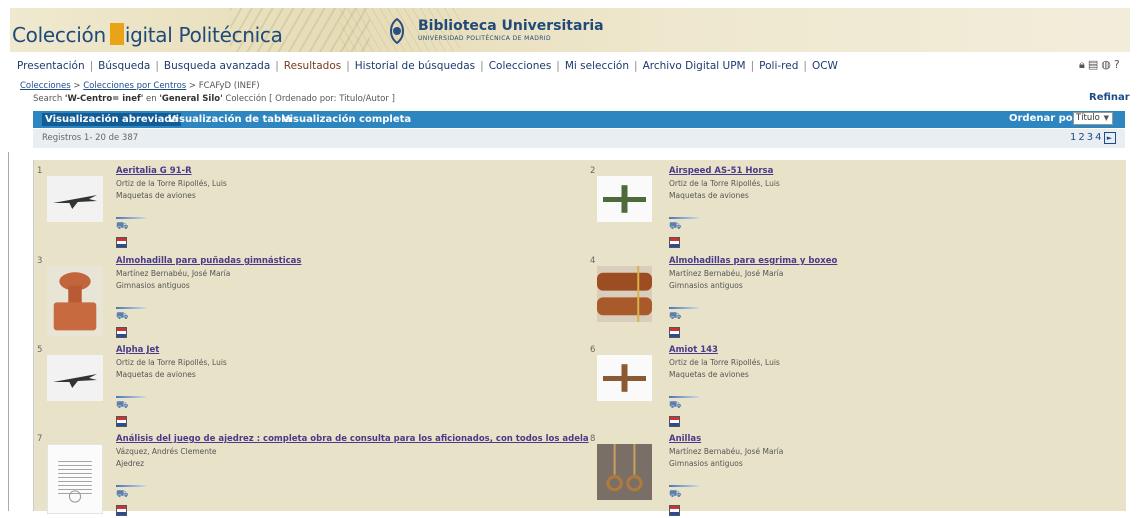  What do you see at coordinates (1106, 118) in the screenshot?
I see `chevron-down-icon: ▼` at bounding box center [1106, 118].